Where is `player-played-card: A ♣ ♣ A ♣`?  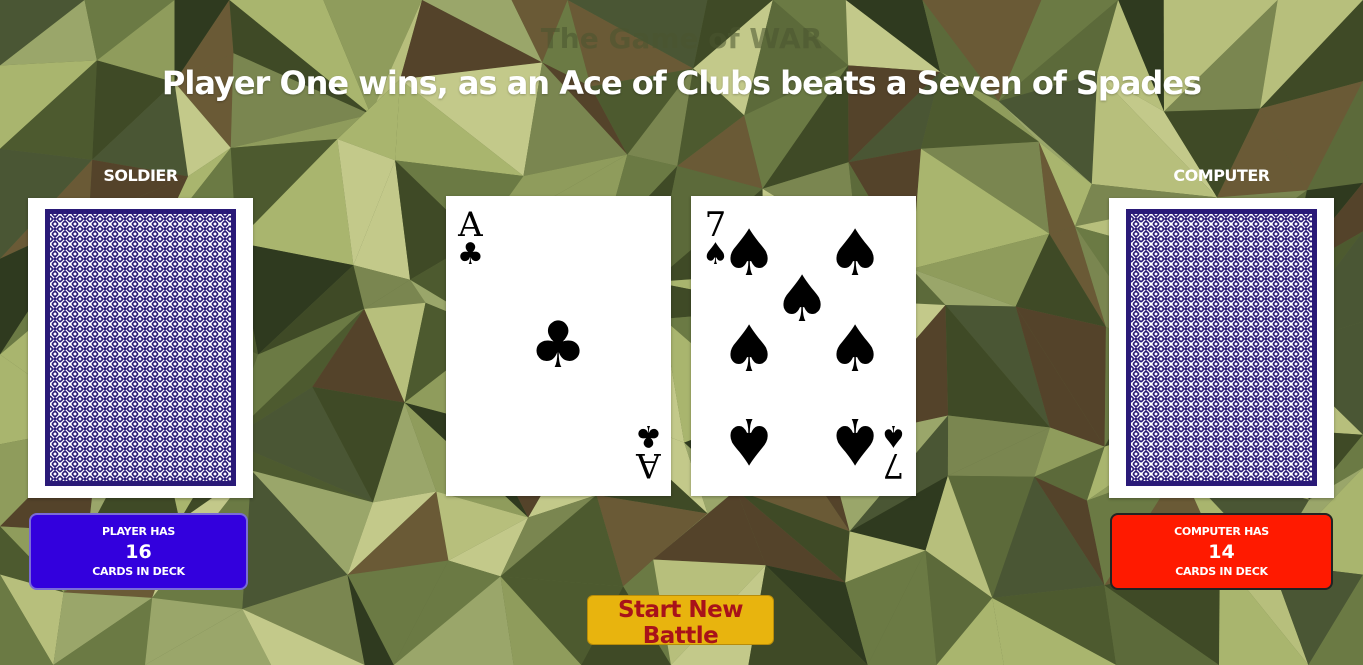 player-played-card: A ♣ ♣ A ♣ is located at coordinates (558, 346).